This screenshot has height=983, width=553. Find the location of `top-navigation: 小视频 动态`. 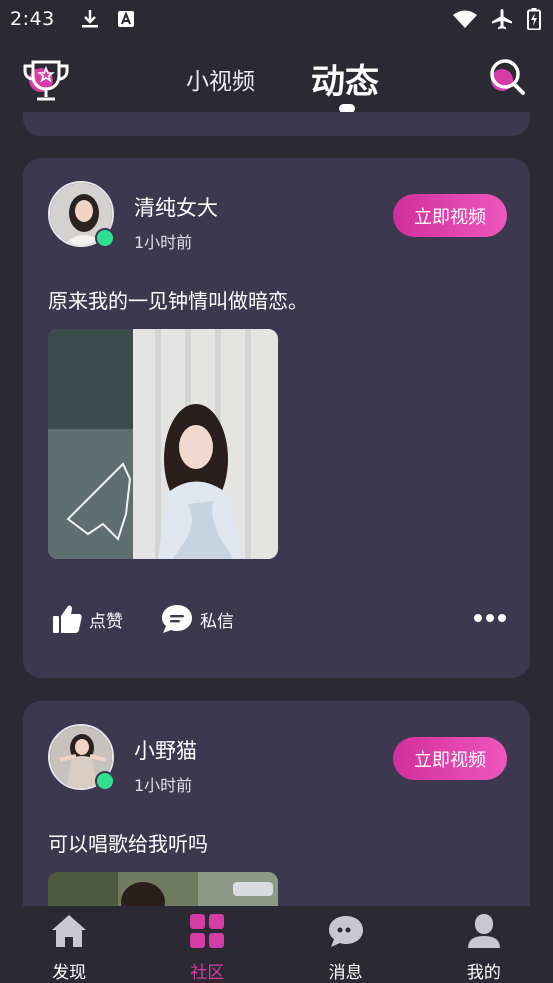

top-navigation: 小视频 动态 is located at coordinates (276, 80).